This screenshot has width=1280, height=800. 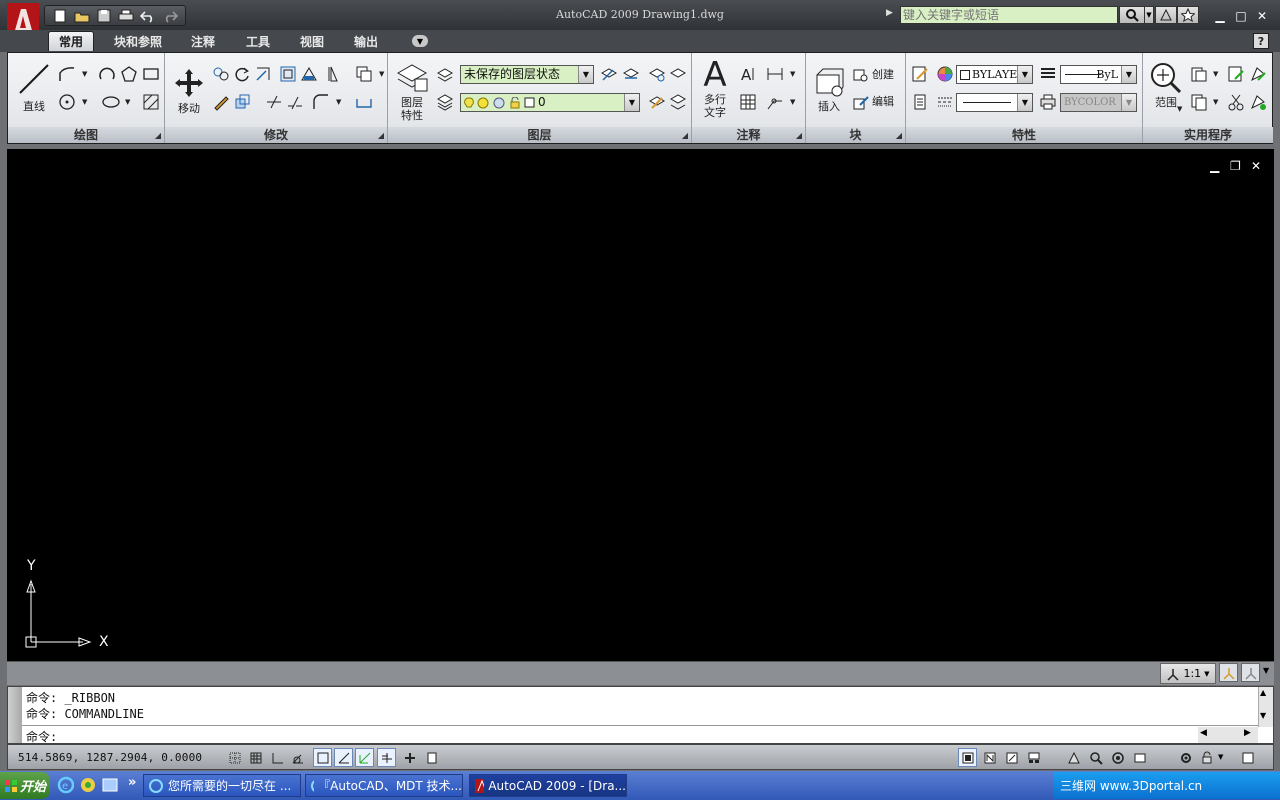 I want to click on fillet-dropdown-icon: ▼, so click(x=338, y=102).